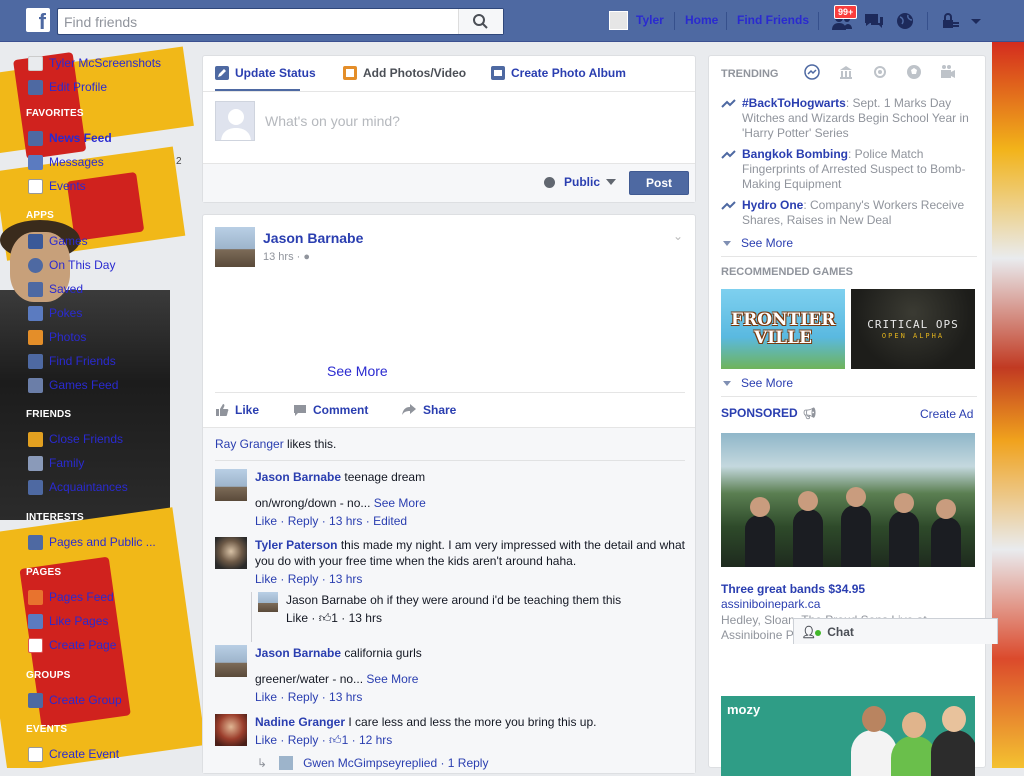 The height and width of the screenshot is (776, 1024). What do you see at coordinates (906, 21) in the screenshot?
I see `globe-notifications-icon` at bounding box center [906, 21].